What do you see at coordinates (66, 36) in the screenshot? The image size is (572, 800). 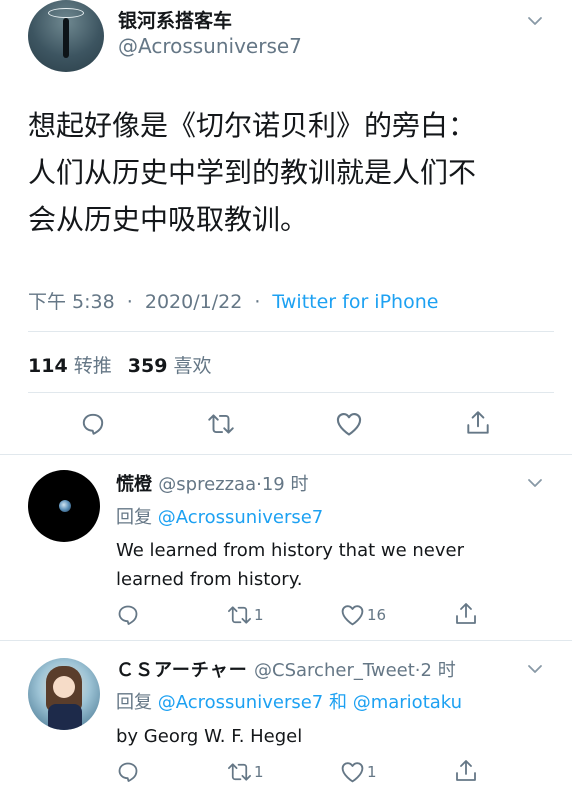 I see `author-avatar` at bounding box center [66, 36].